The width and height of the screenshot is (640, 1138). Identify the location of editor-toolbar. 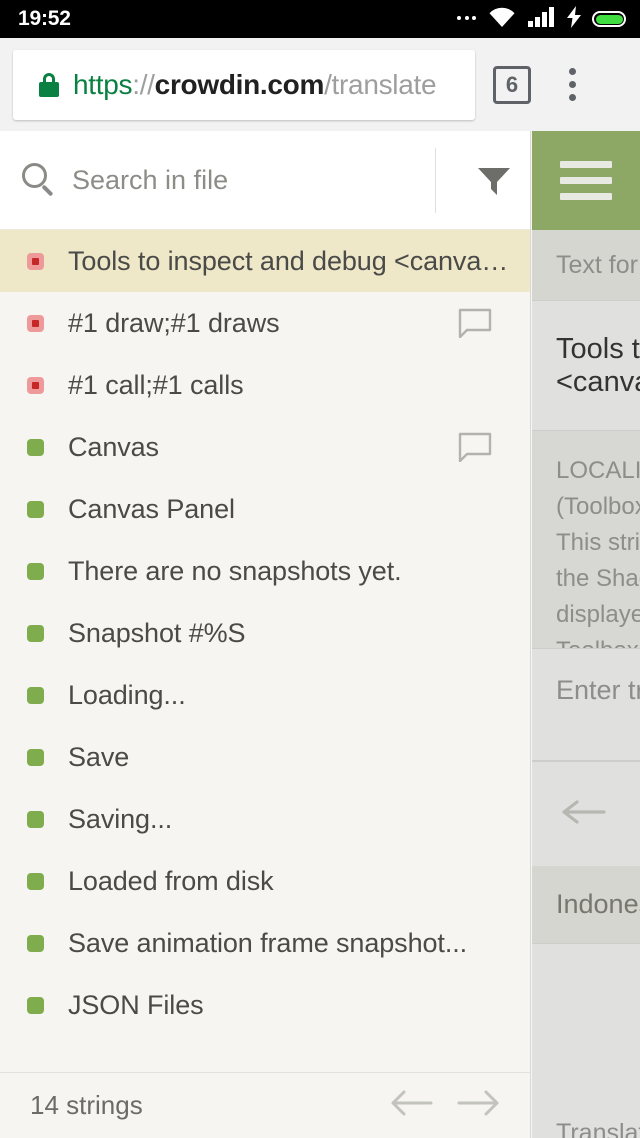
(586, 813).